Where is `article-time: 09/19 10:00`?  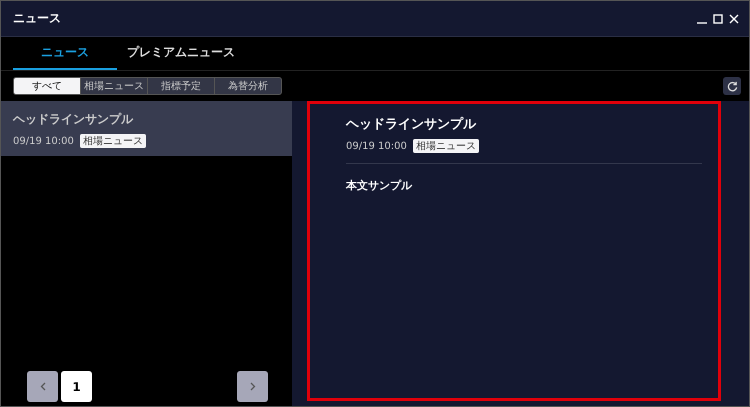 article-time: 09/19 10:00 is located at coordinates (376, 146).